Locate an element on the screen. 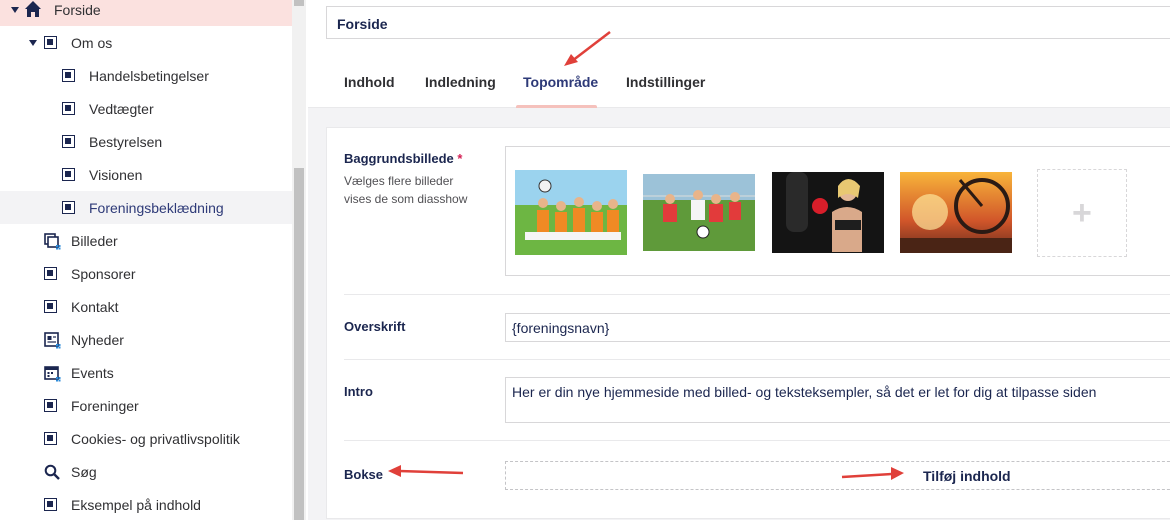  tree-item-foreningsbeklaedning: Foreningsbeklædning is located at coordinates (146, 207).